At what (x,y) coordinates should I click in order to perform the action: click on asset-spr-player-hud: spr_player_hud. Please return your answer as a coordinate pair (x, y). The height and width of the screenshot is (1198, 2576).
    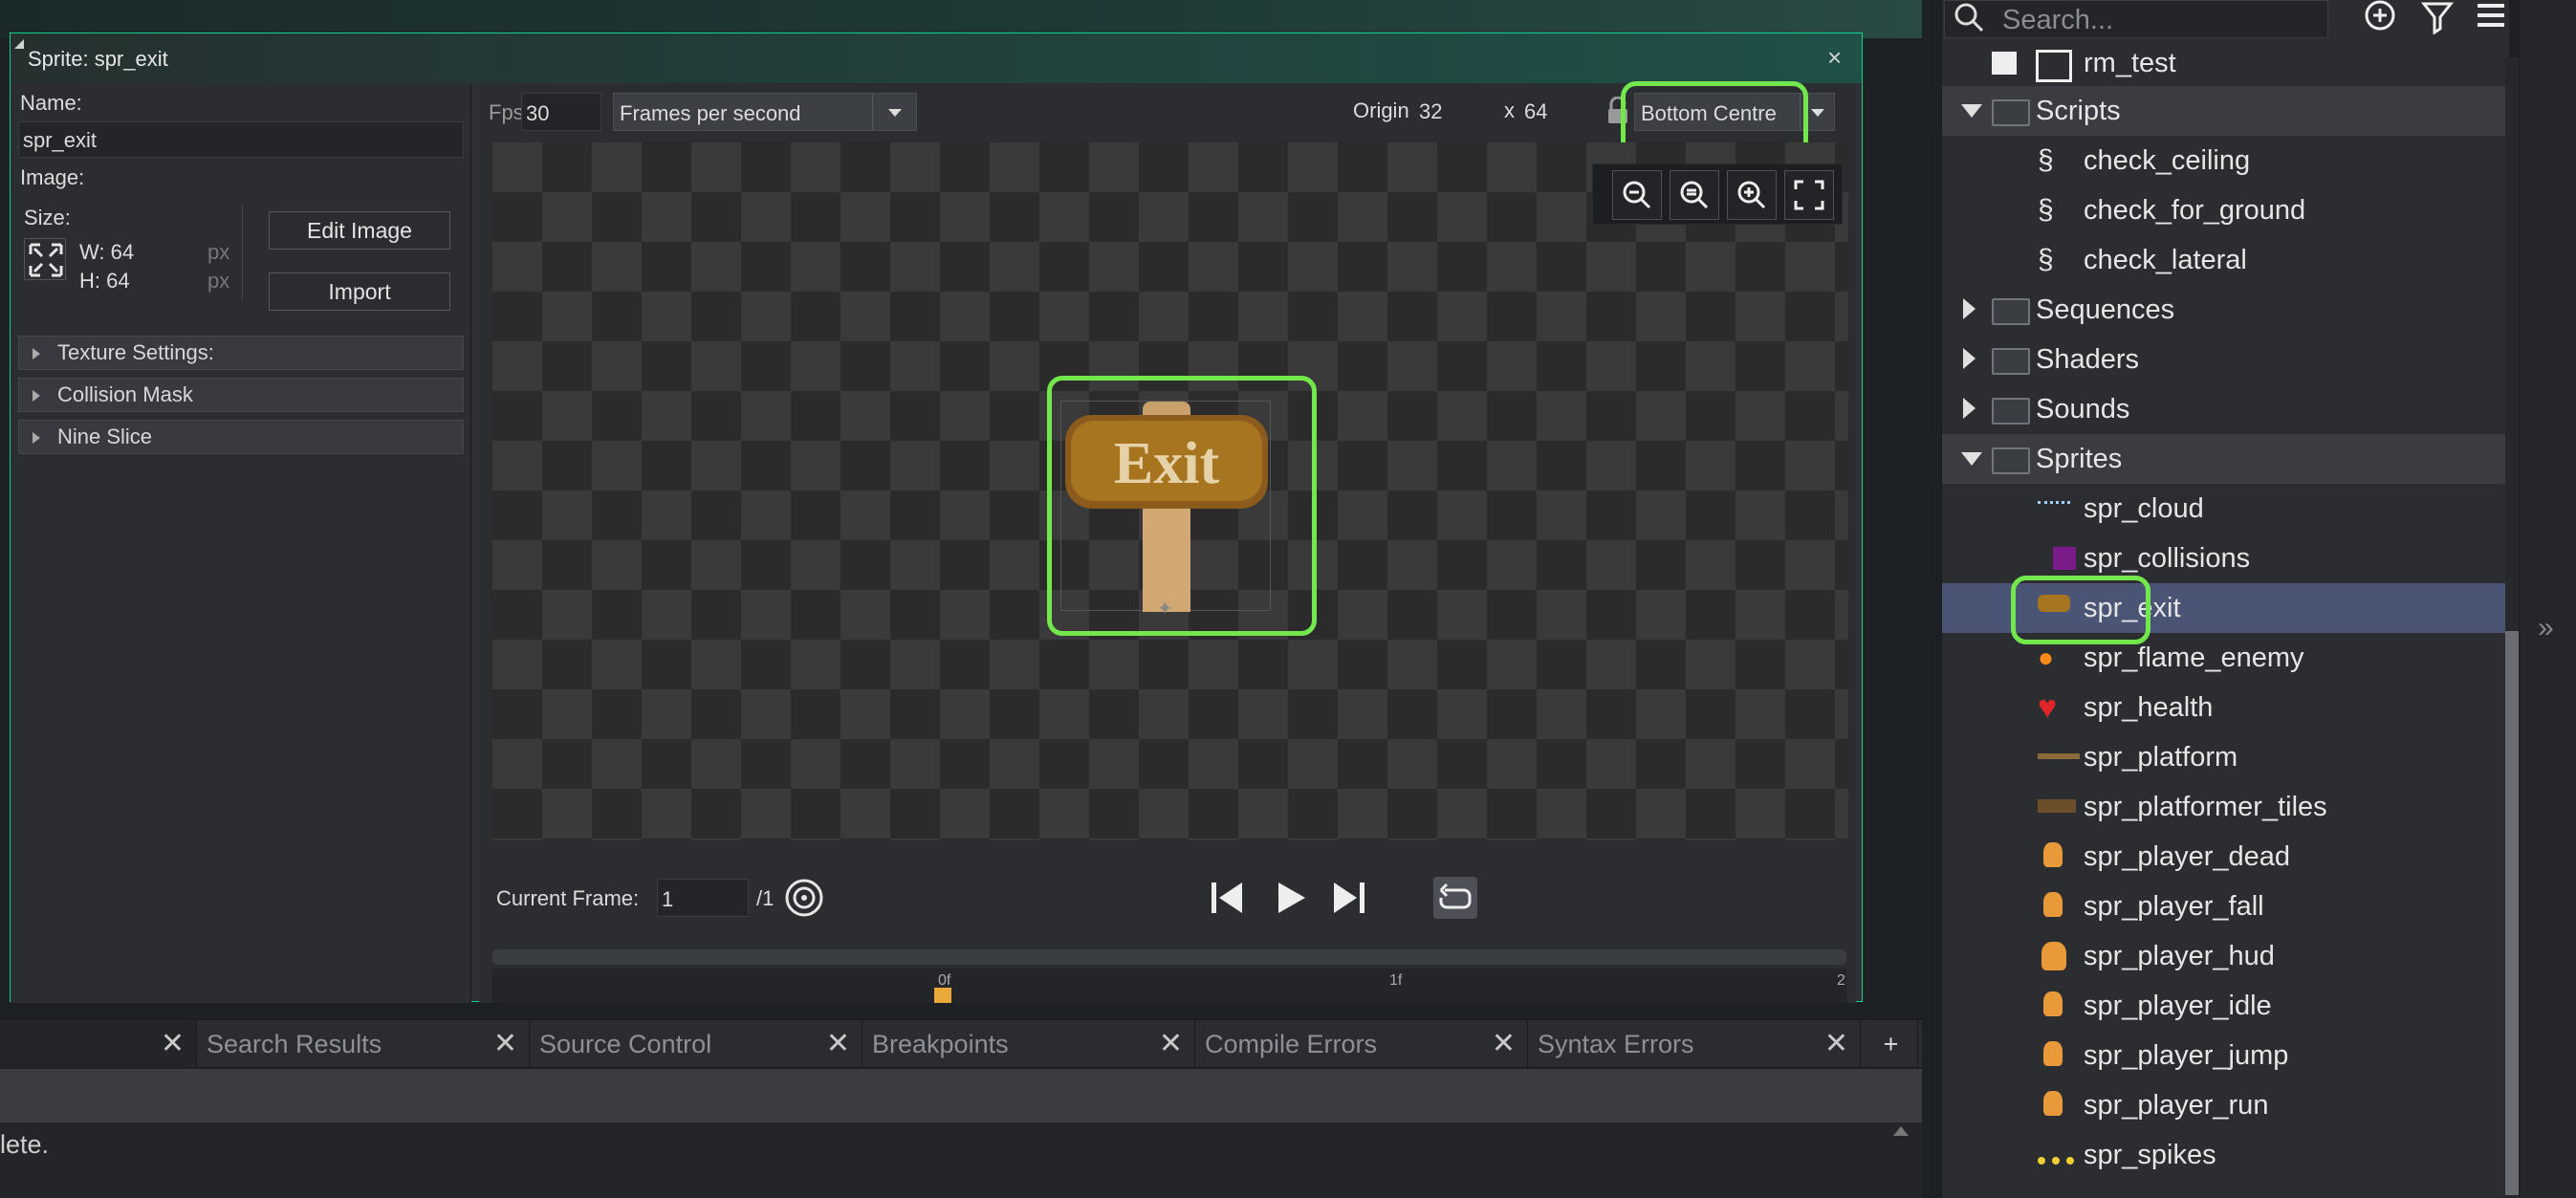
    Looking at the image, I should click on (2224, 956).